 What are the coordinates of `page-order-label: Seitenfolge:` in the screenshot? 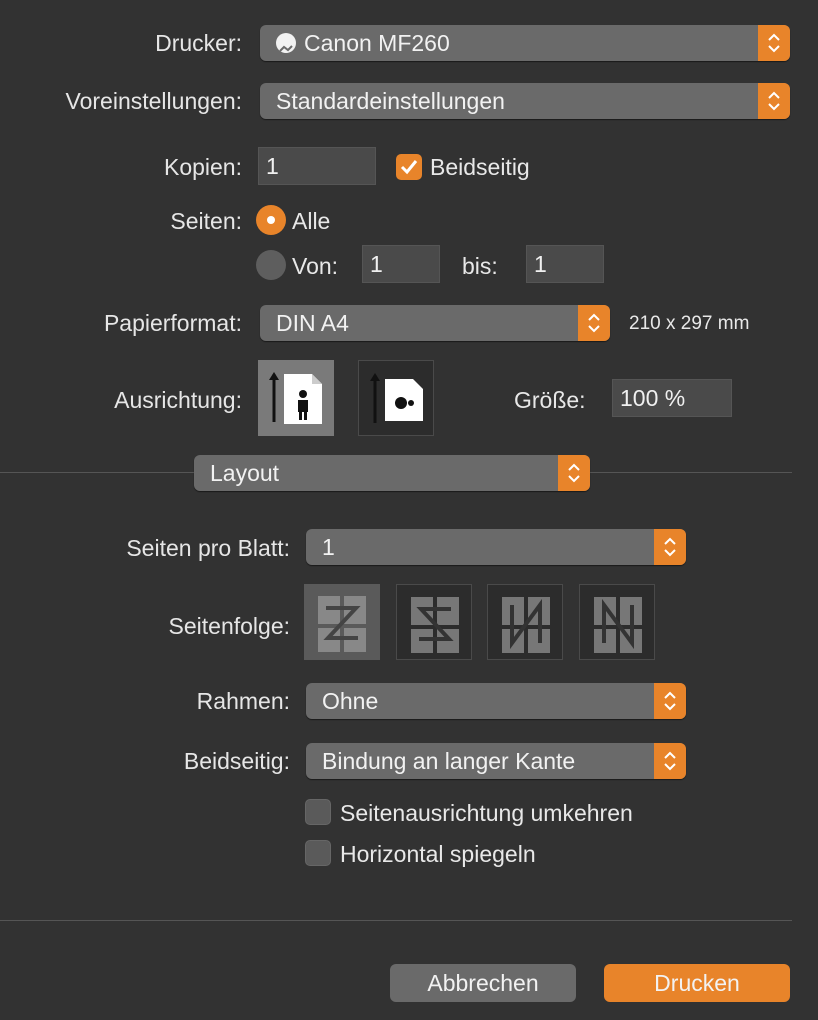 It's located at (229, 626).